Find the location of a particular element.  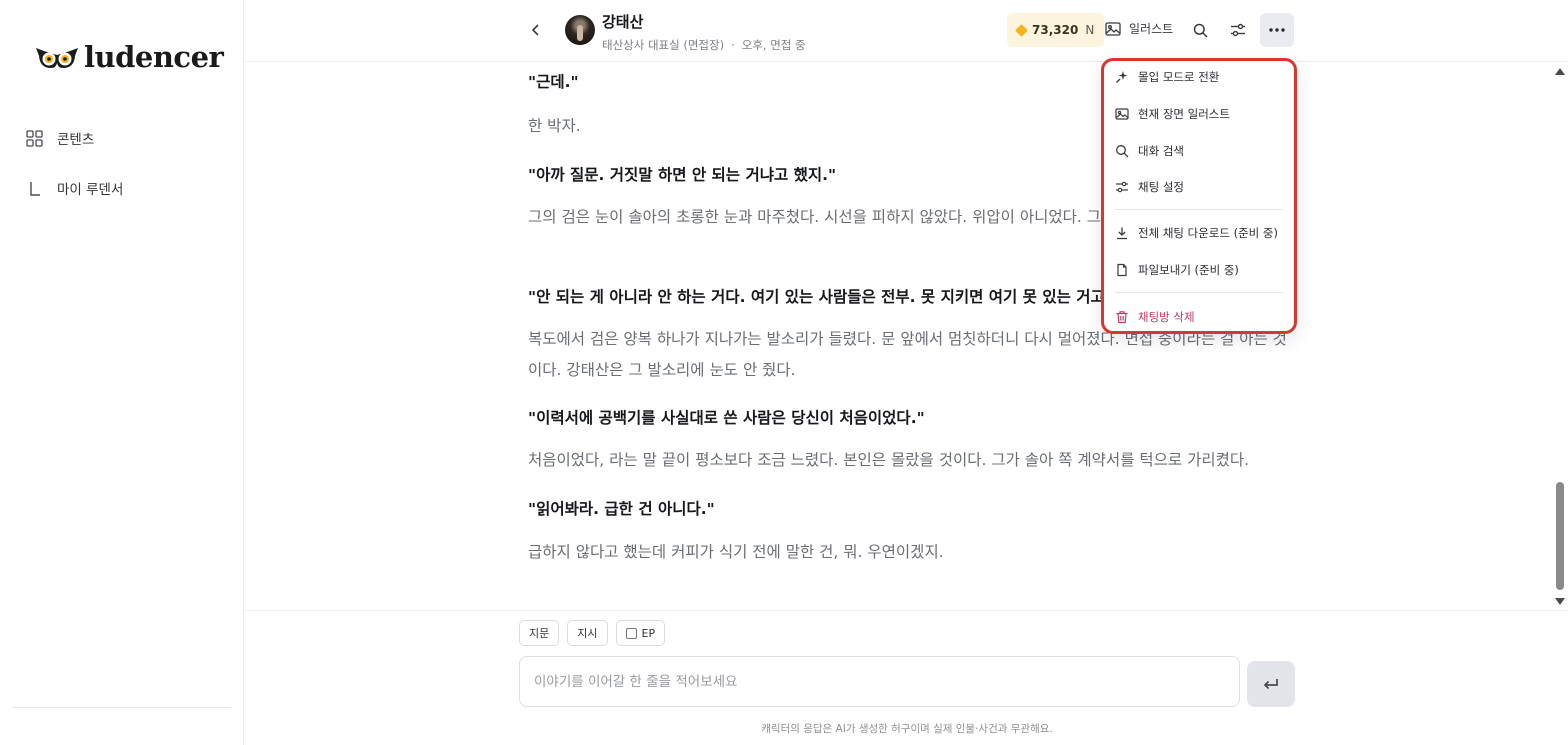

scroll-down-arrow is located at coordinates (1560, 601).